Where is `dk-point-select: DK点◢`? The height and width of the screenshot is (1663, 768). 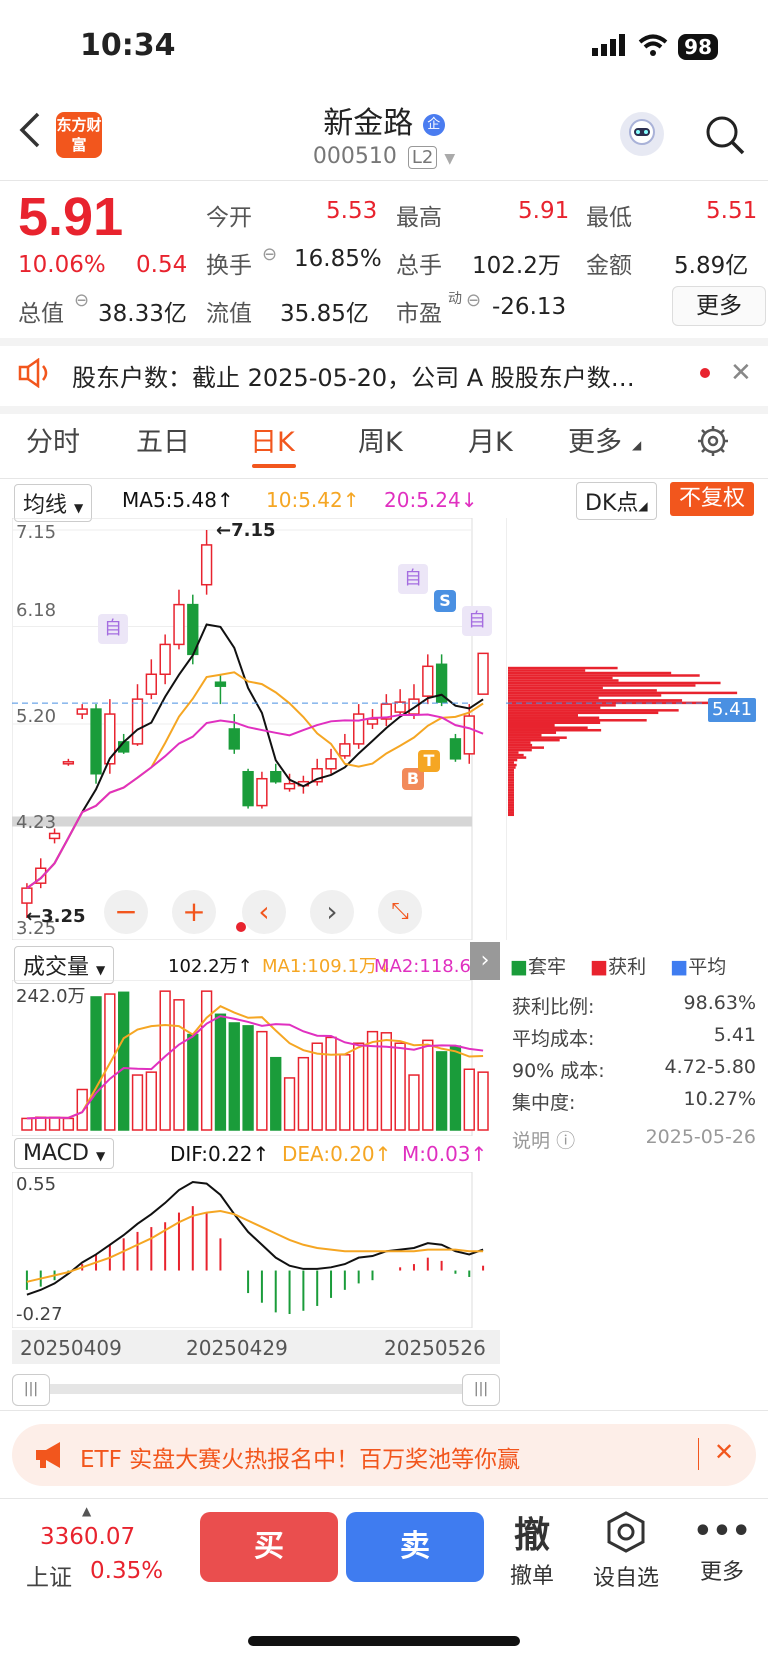 dk-point-select: DK点◢ is located at coordinates (616, 501).